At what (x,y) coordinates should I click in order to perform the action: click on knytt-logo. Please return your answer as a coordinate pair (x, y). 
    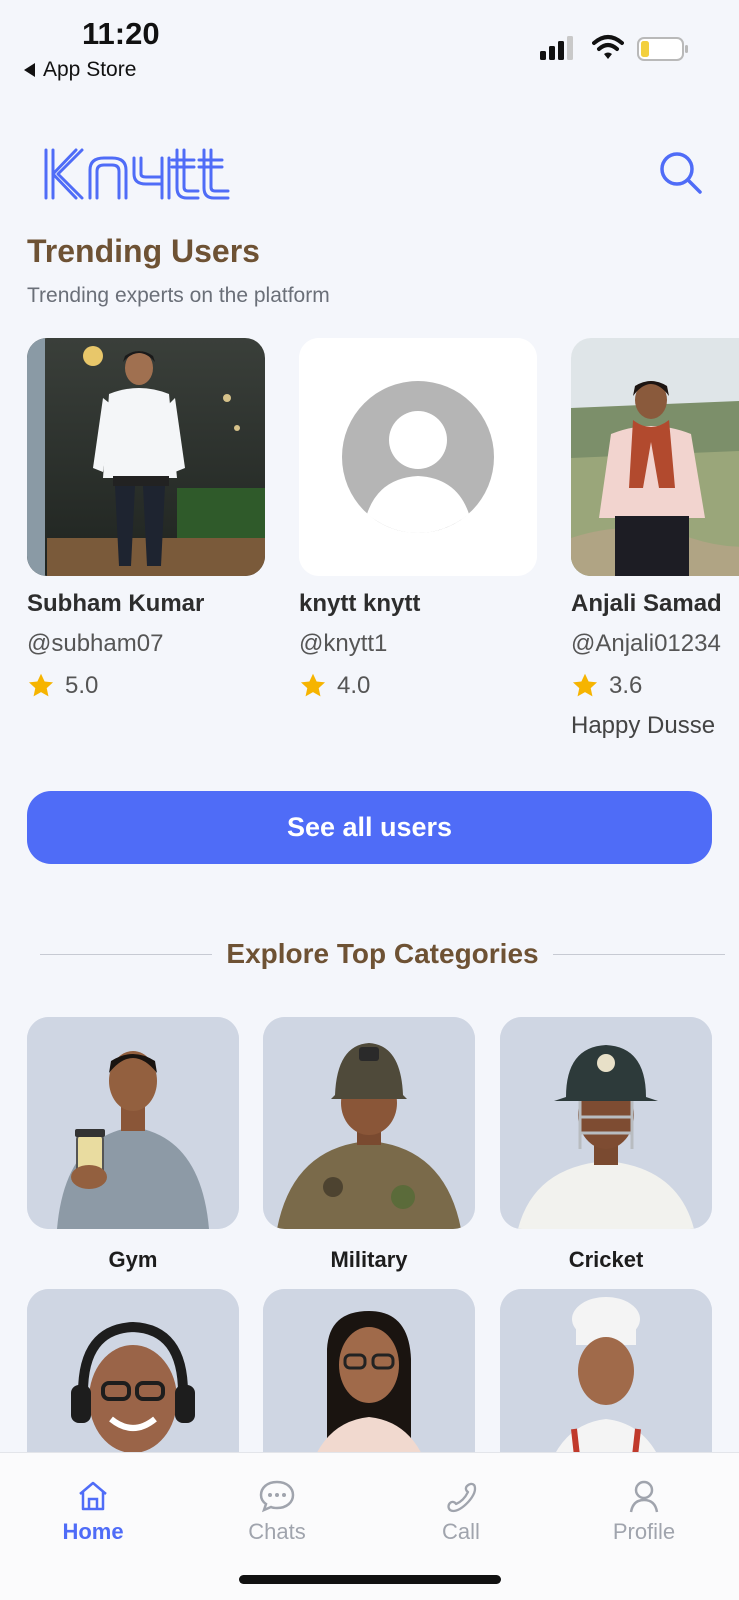
    Looking at the image, I should click on (137, 174).